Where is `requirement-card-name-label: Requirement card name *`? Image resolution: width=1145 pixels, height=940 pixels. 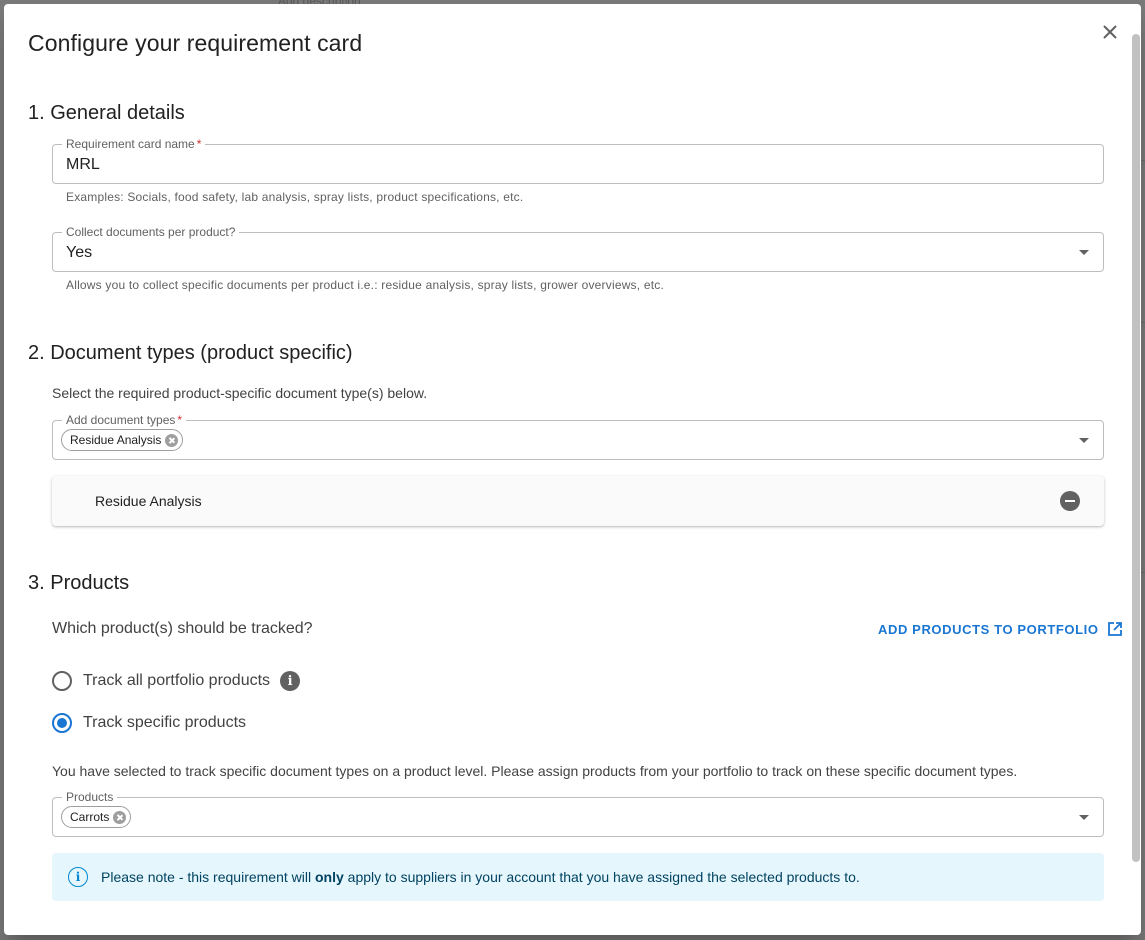 requirement-card-name-label: Requirement card name * is located at coordinates (134, 144).